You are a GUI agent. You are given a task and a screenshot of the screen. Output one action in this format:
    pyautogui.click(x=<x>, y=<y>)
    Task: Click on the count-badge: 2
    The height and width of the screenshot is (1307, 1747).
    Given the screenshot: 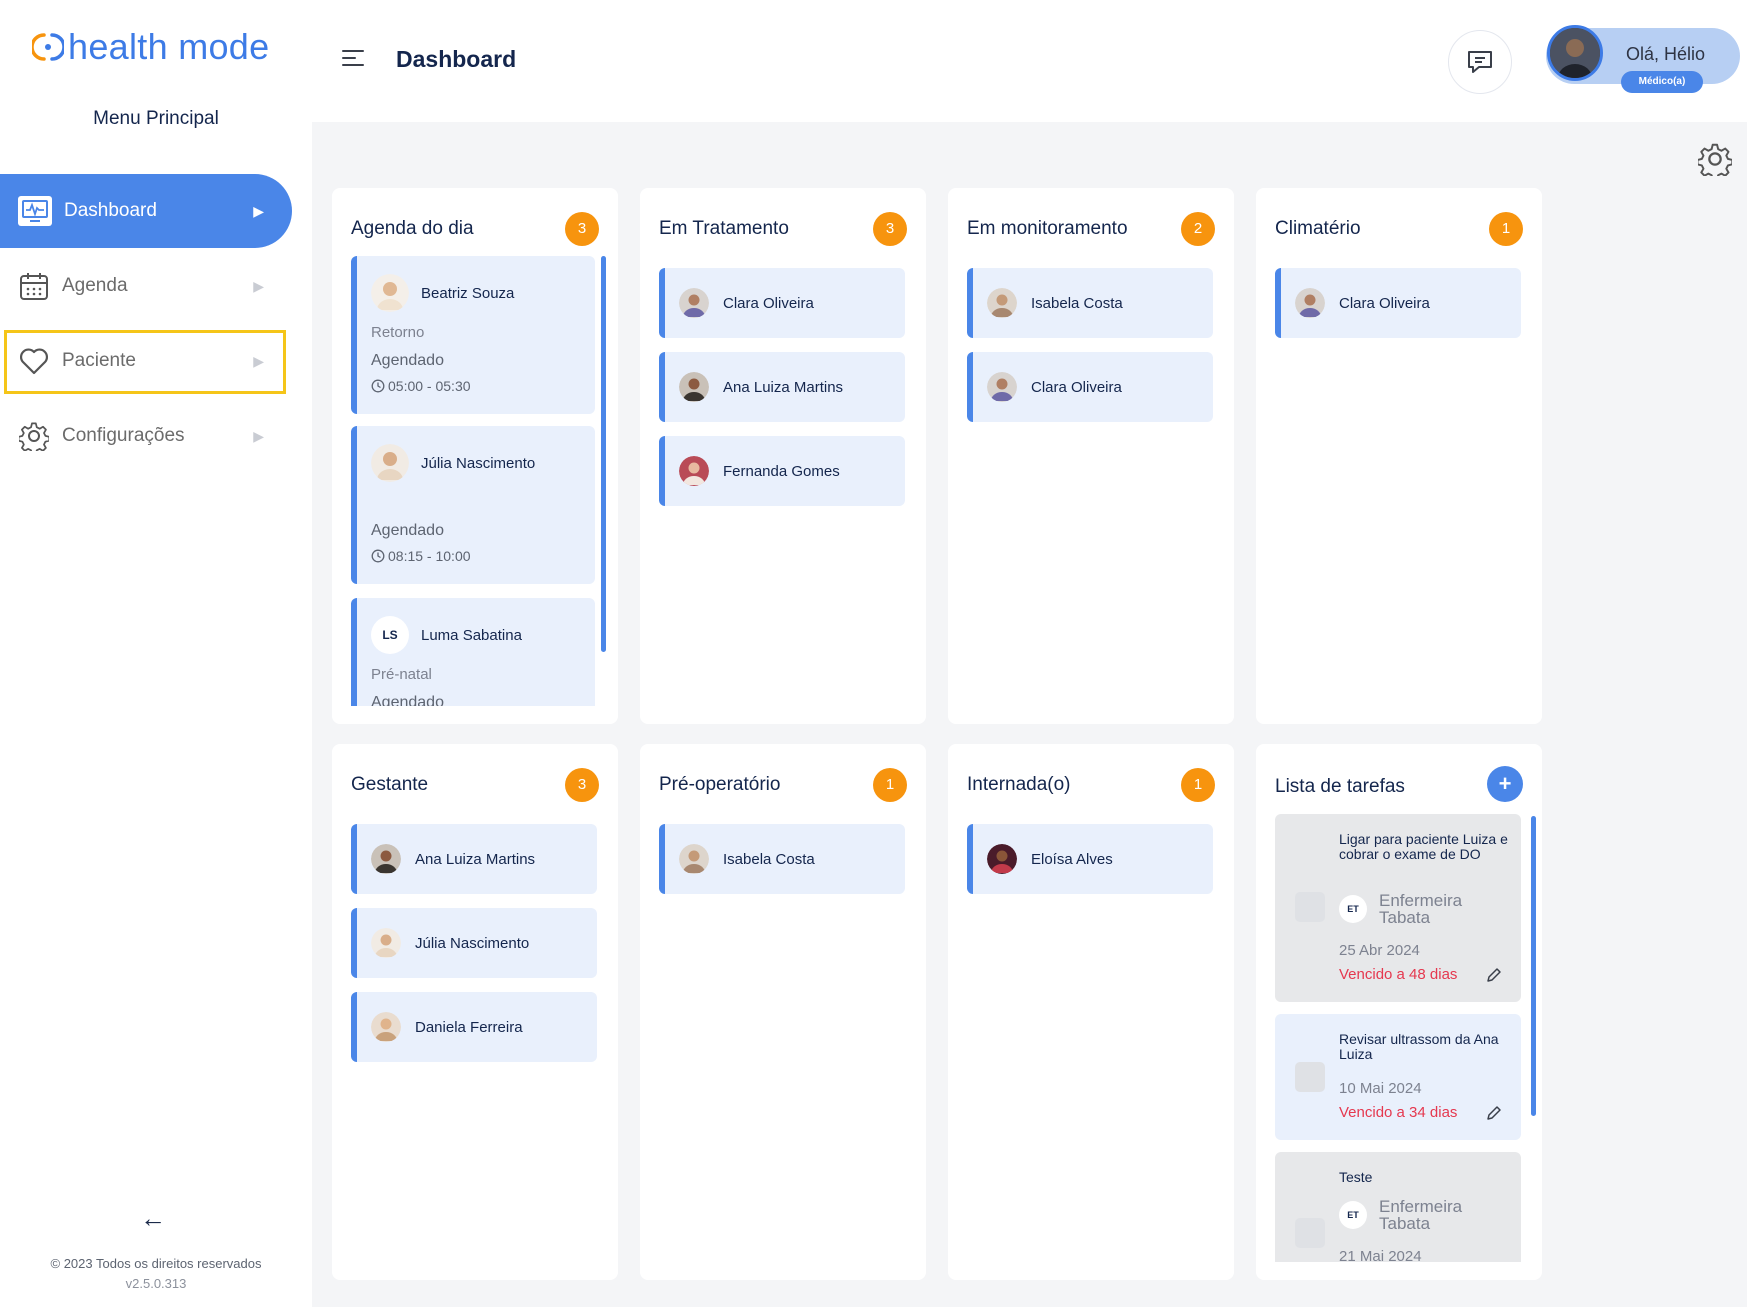 What is the action you would take?
    pyautogui.click(x=1198, y=229)
    